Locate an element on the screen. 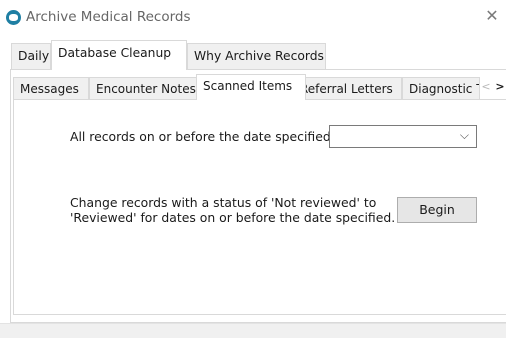 Image resolution: width=506 pixels, height=338 pixels. app-logo-icon is located at coordinates (13, 17).